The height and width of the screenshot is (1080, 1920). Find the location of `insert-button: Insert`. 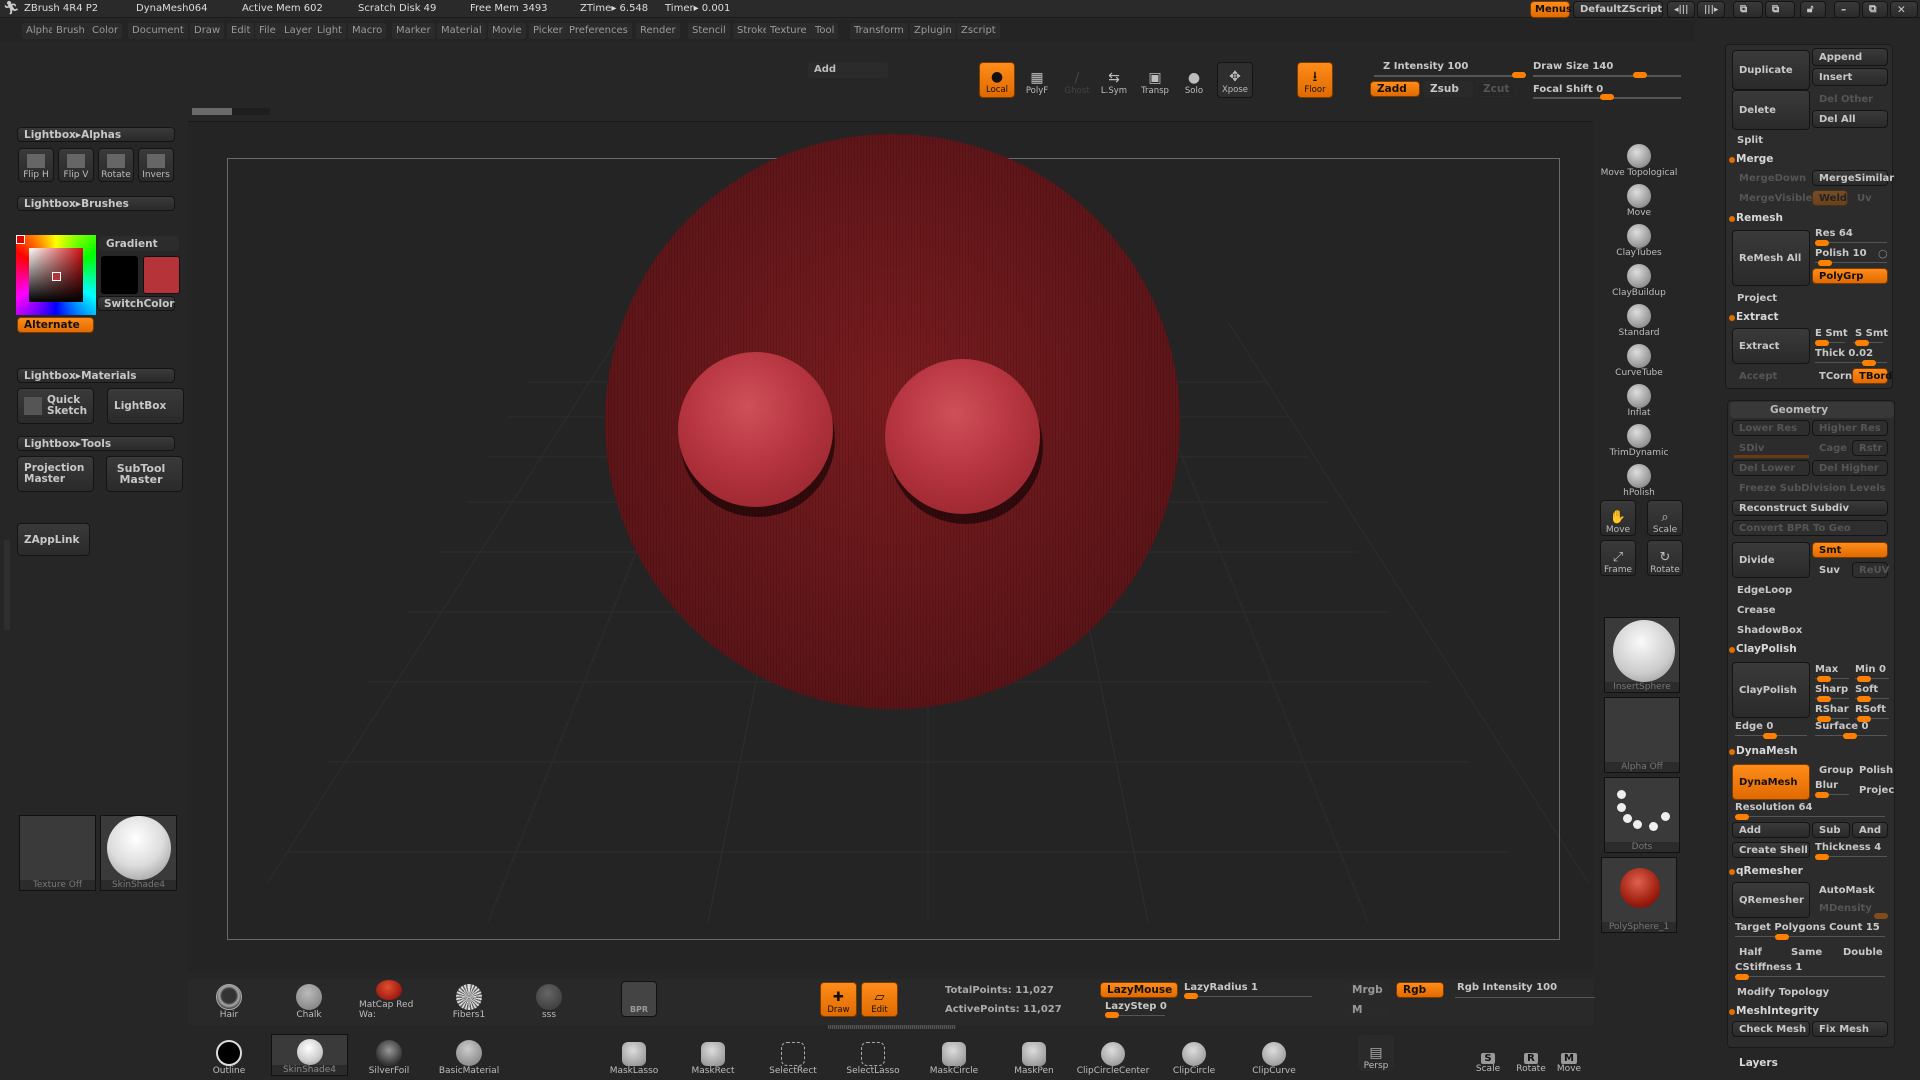

insert-button: Insert is located at coordinates (1850, 77).